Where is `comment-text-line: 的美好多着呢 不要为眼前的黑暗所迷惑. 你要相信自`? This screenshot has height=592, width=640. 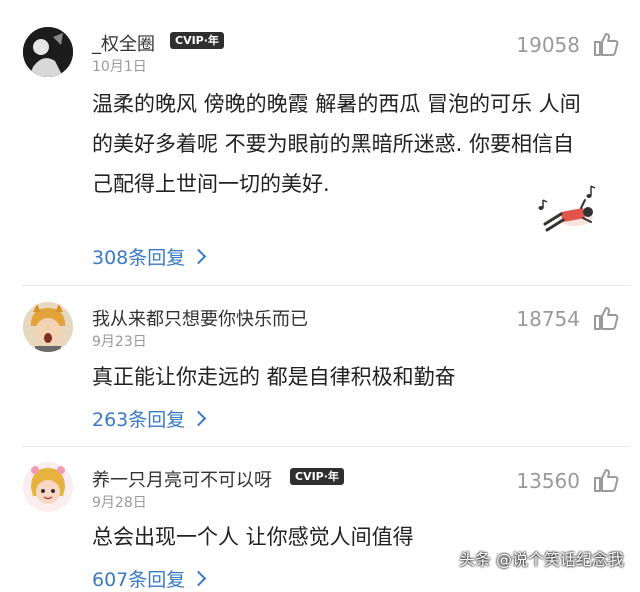
comment-text-line: 的美好多着呢 不要为眼前的黑暗所迷惑. 你要相信自 is located at coordinates (333, 144).